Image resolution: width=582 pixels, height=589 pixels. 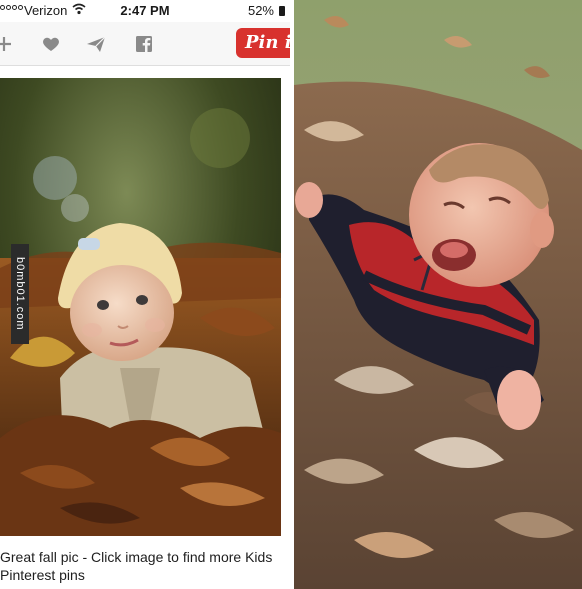 I want to click on facebook-icon, so click(x=144, y=44).